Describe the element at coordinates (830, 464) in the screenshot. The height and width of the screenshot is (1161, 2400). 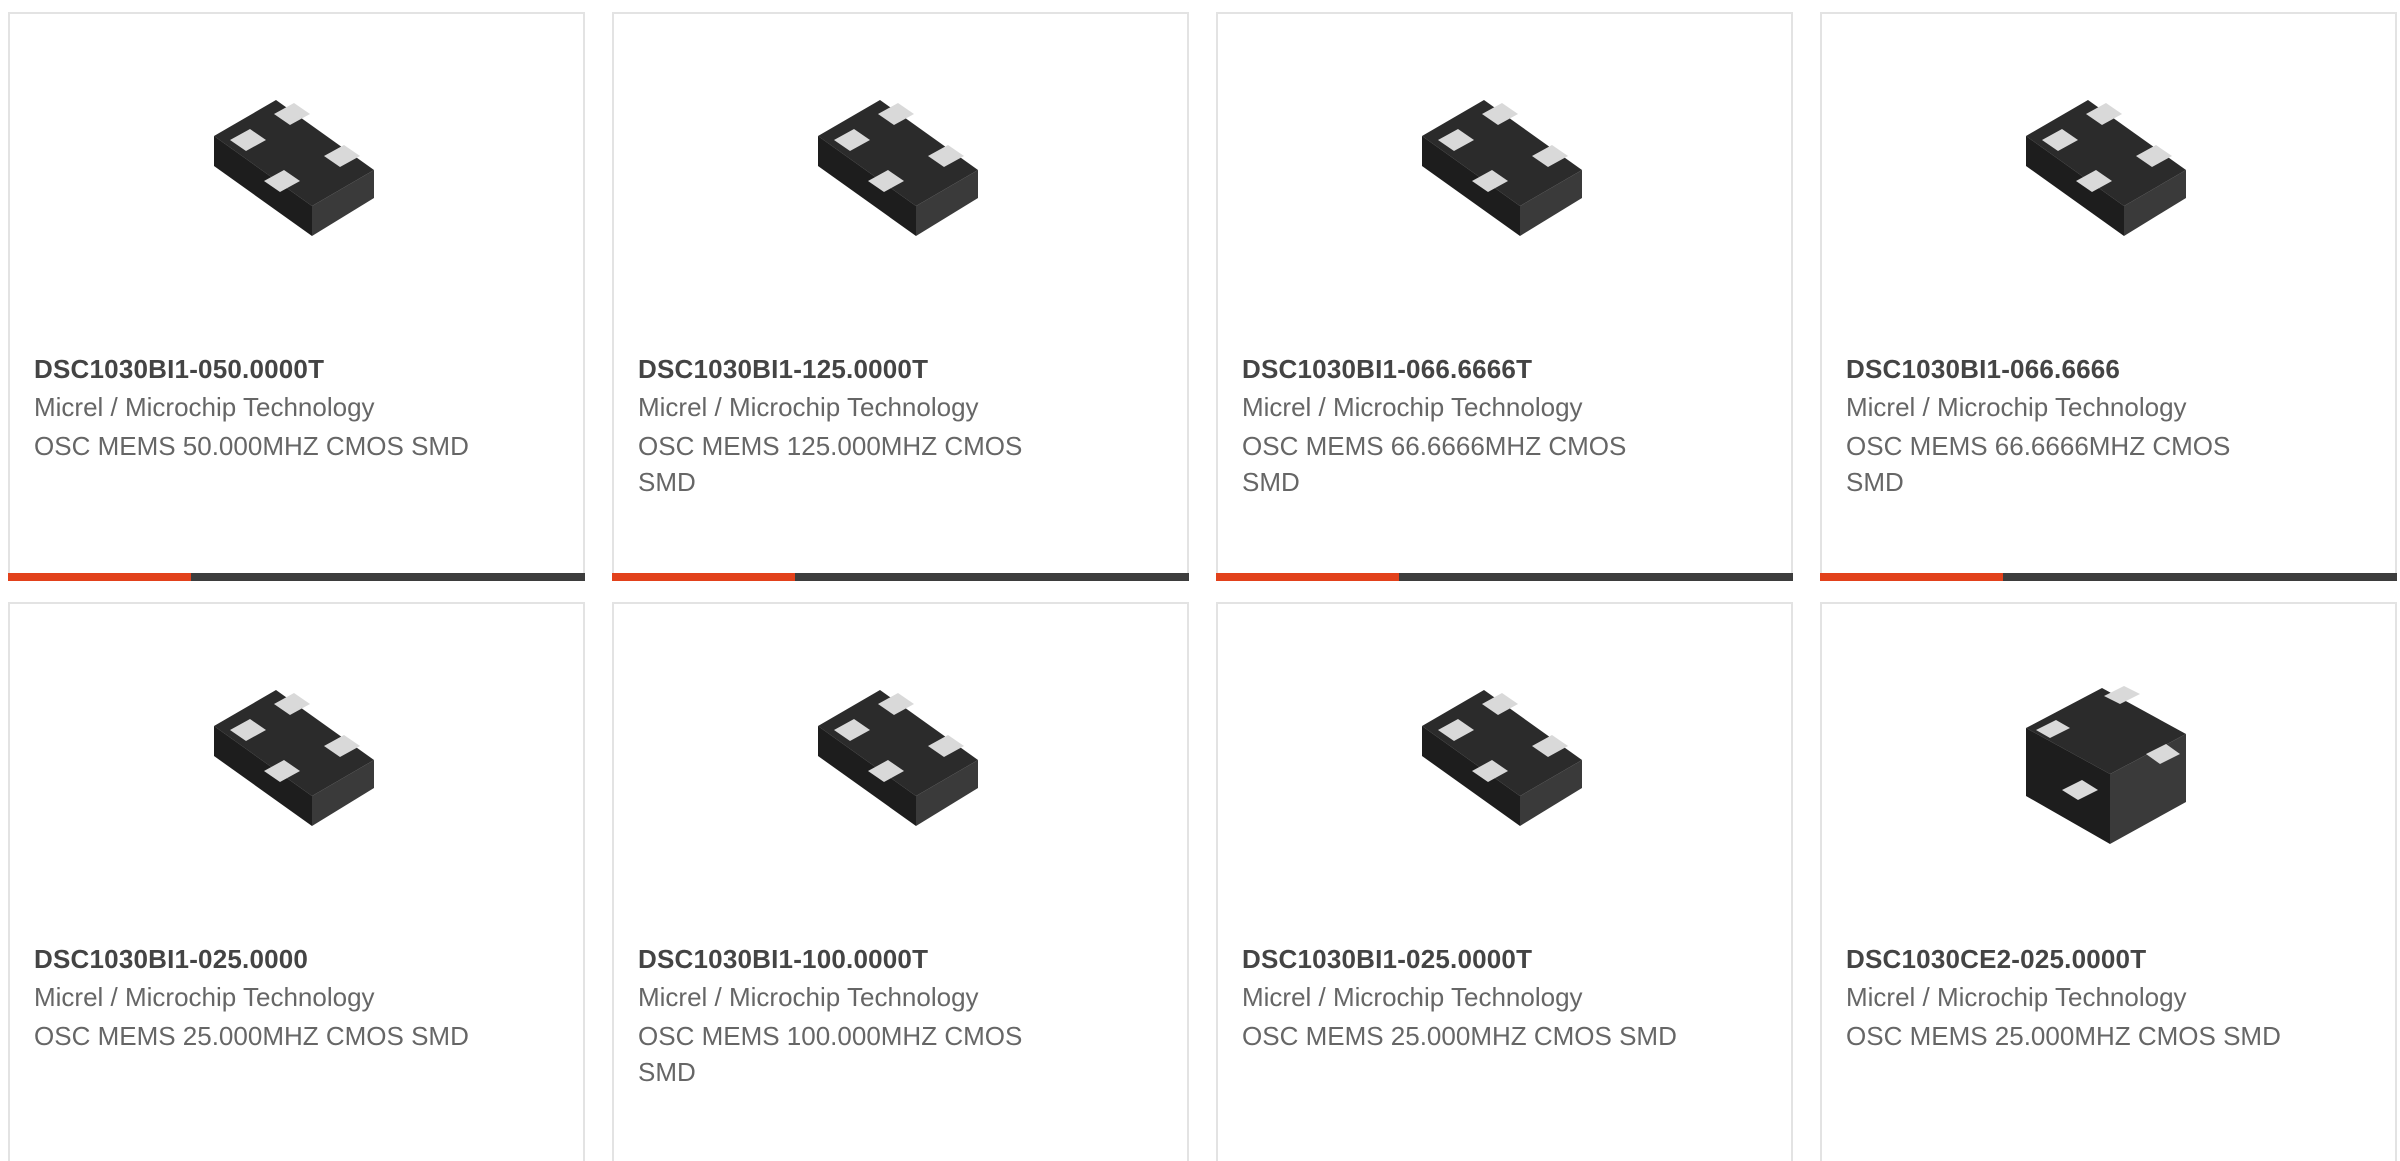
I see `product-description: OSC MEMS 125.000MHZ CMOS SMD` at that location.